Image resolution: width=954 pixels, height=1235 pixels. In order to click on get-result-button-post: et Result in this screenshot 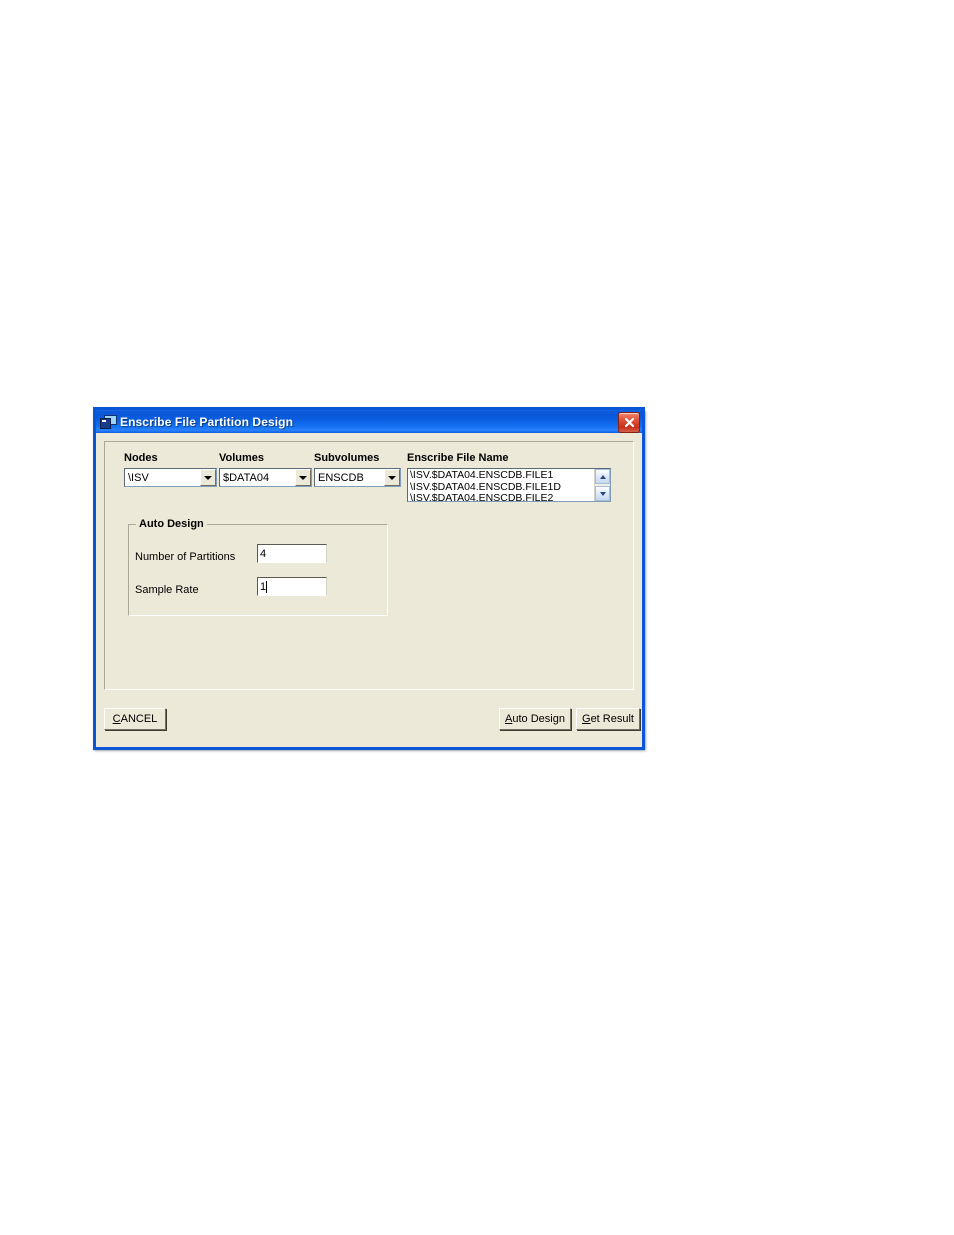, I will do `click(612, 719)`.